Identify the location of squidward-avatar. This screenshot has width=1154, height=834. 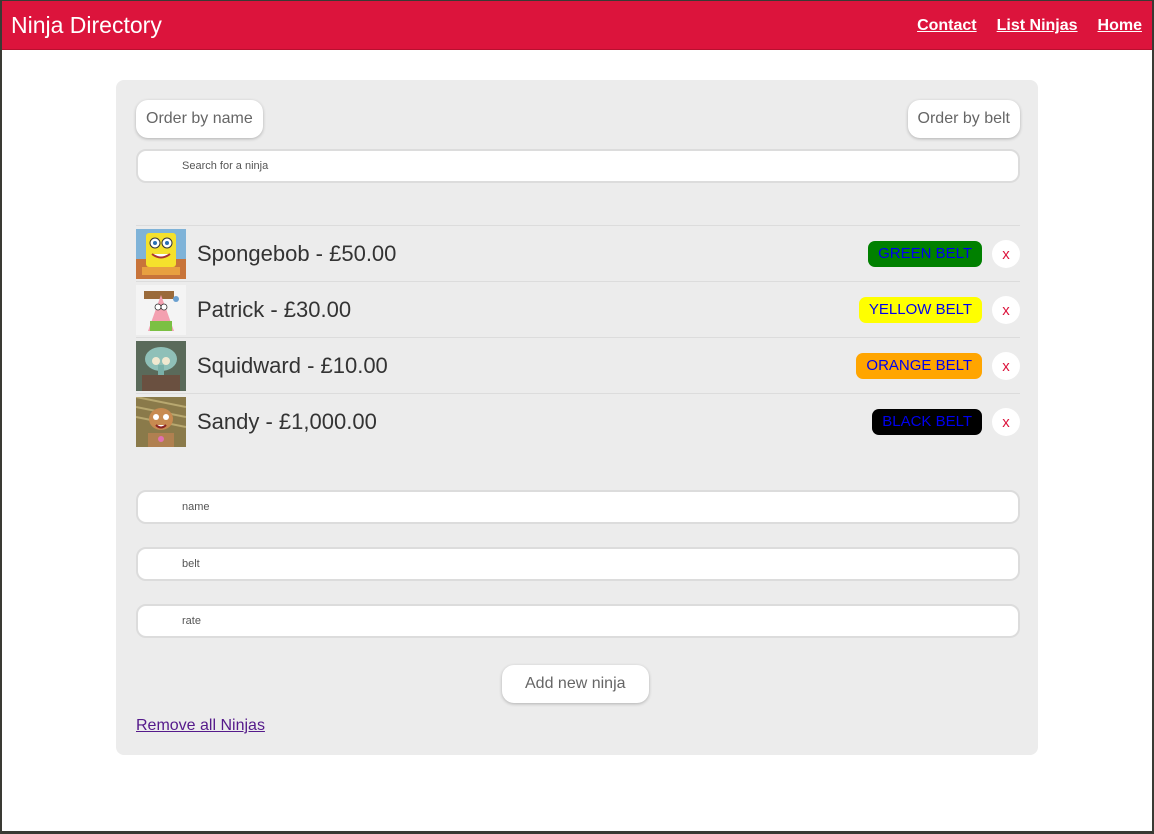
(161, 366).